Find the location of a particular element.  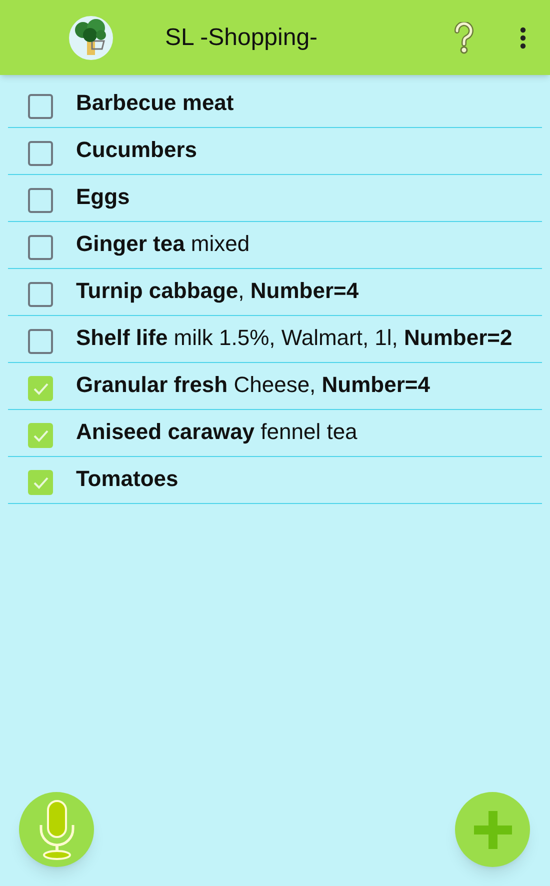

plus-icon is located at coordinates (493, 829).